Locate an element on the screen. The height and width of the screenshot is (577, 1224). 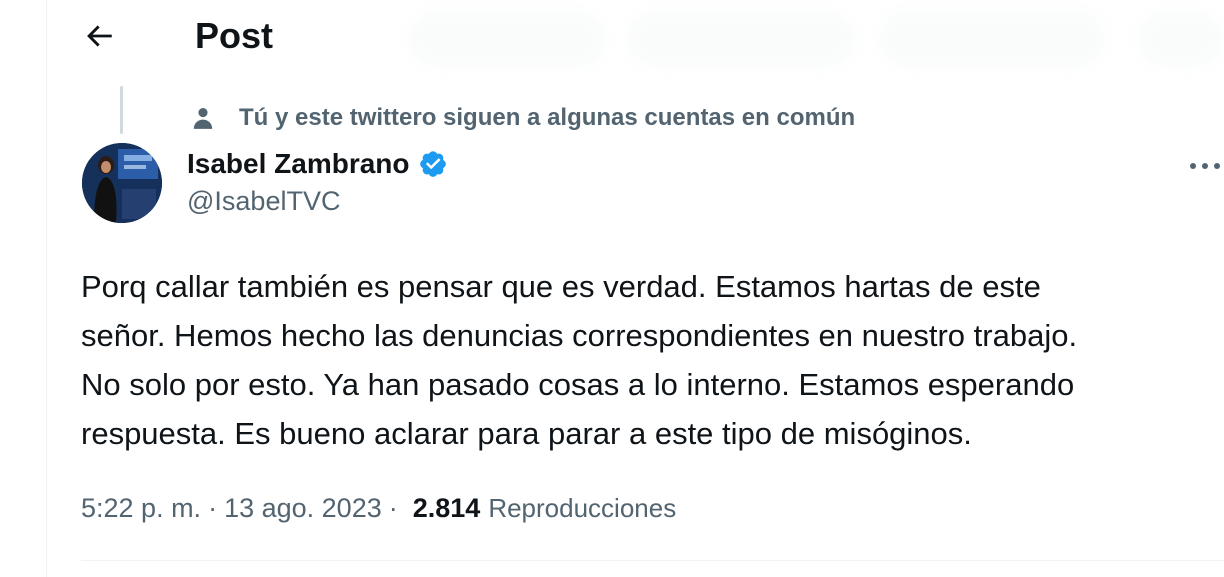
page-title: Post is located at coordinates (234, 35).